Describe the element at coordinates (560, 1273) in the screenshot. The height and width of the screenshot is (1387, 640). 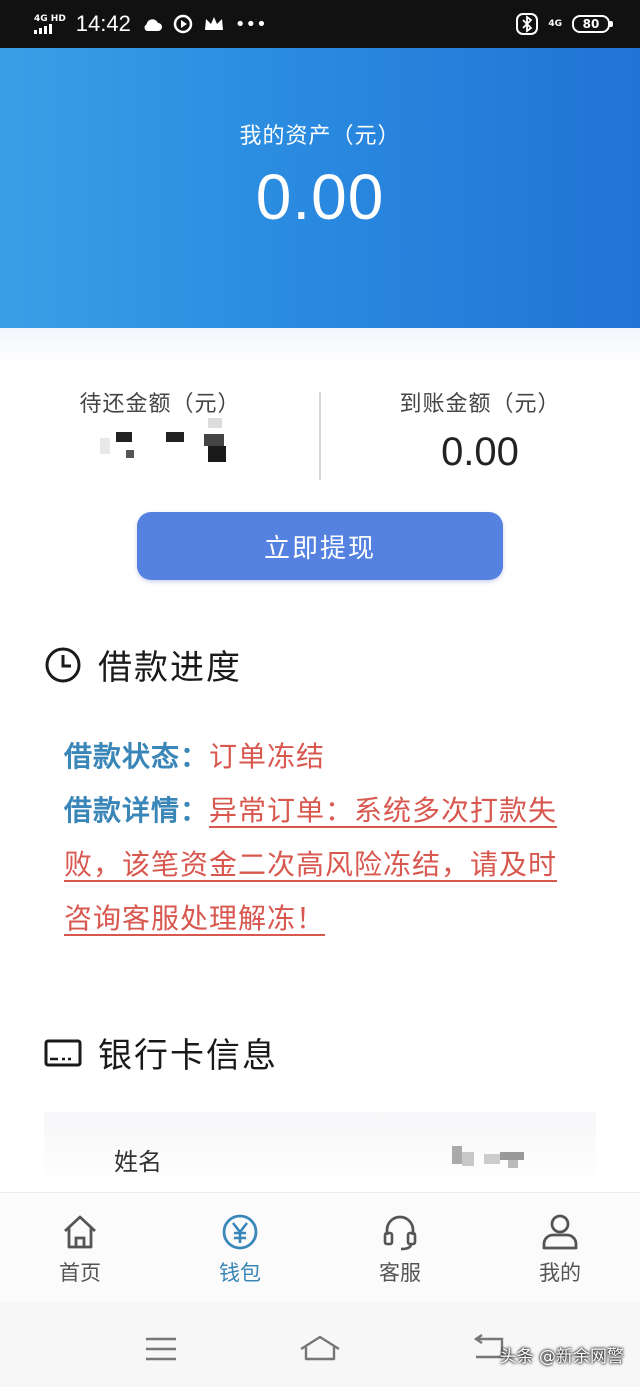
I see `tab-mine-label: 我的` at that location.